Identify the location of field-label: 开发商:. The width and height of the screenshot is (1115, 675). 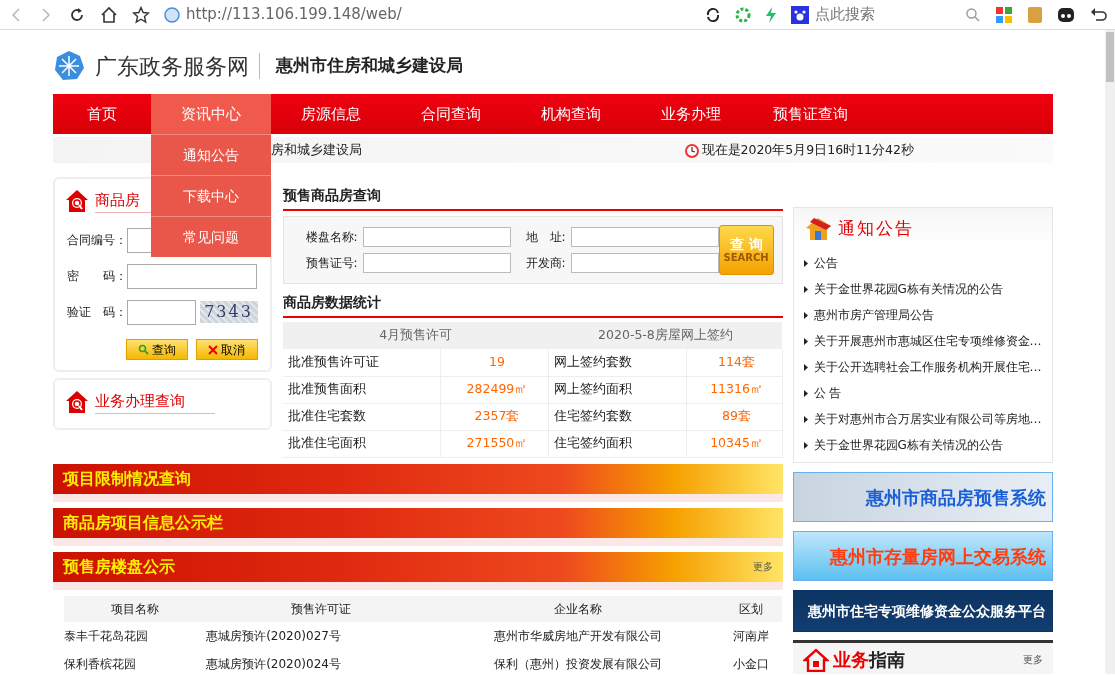
(545, 263).